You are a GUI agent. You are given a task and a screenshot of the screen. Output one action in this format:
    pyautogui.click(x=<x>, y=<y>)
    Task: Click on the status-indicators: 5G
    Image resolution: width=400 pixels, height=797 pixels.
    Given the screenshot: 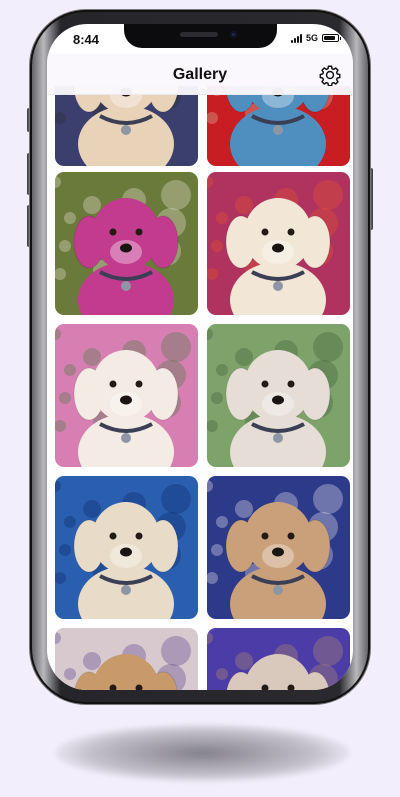 What is the action you would take?
    pyautogui.click(x=315, y=38)
    